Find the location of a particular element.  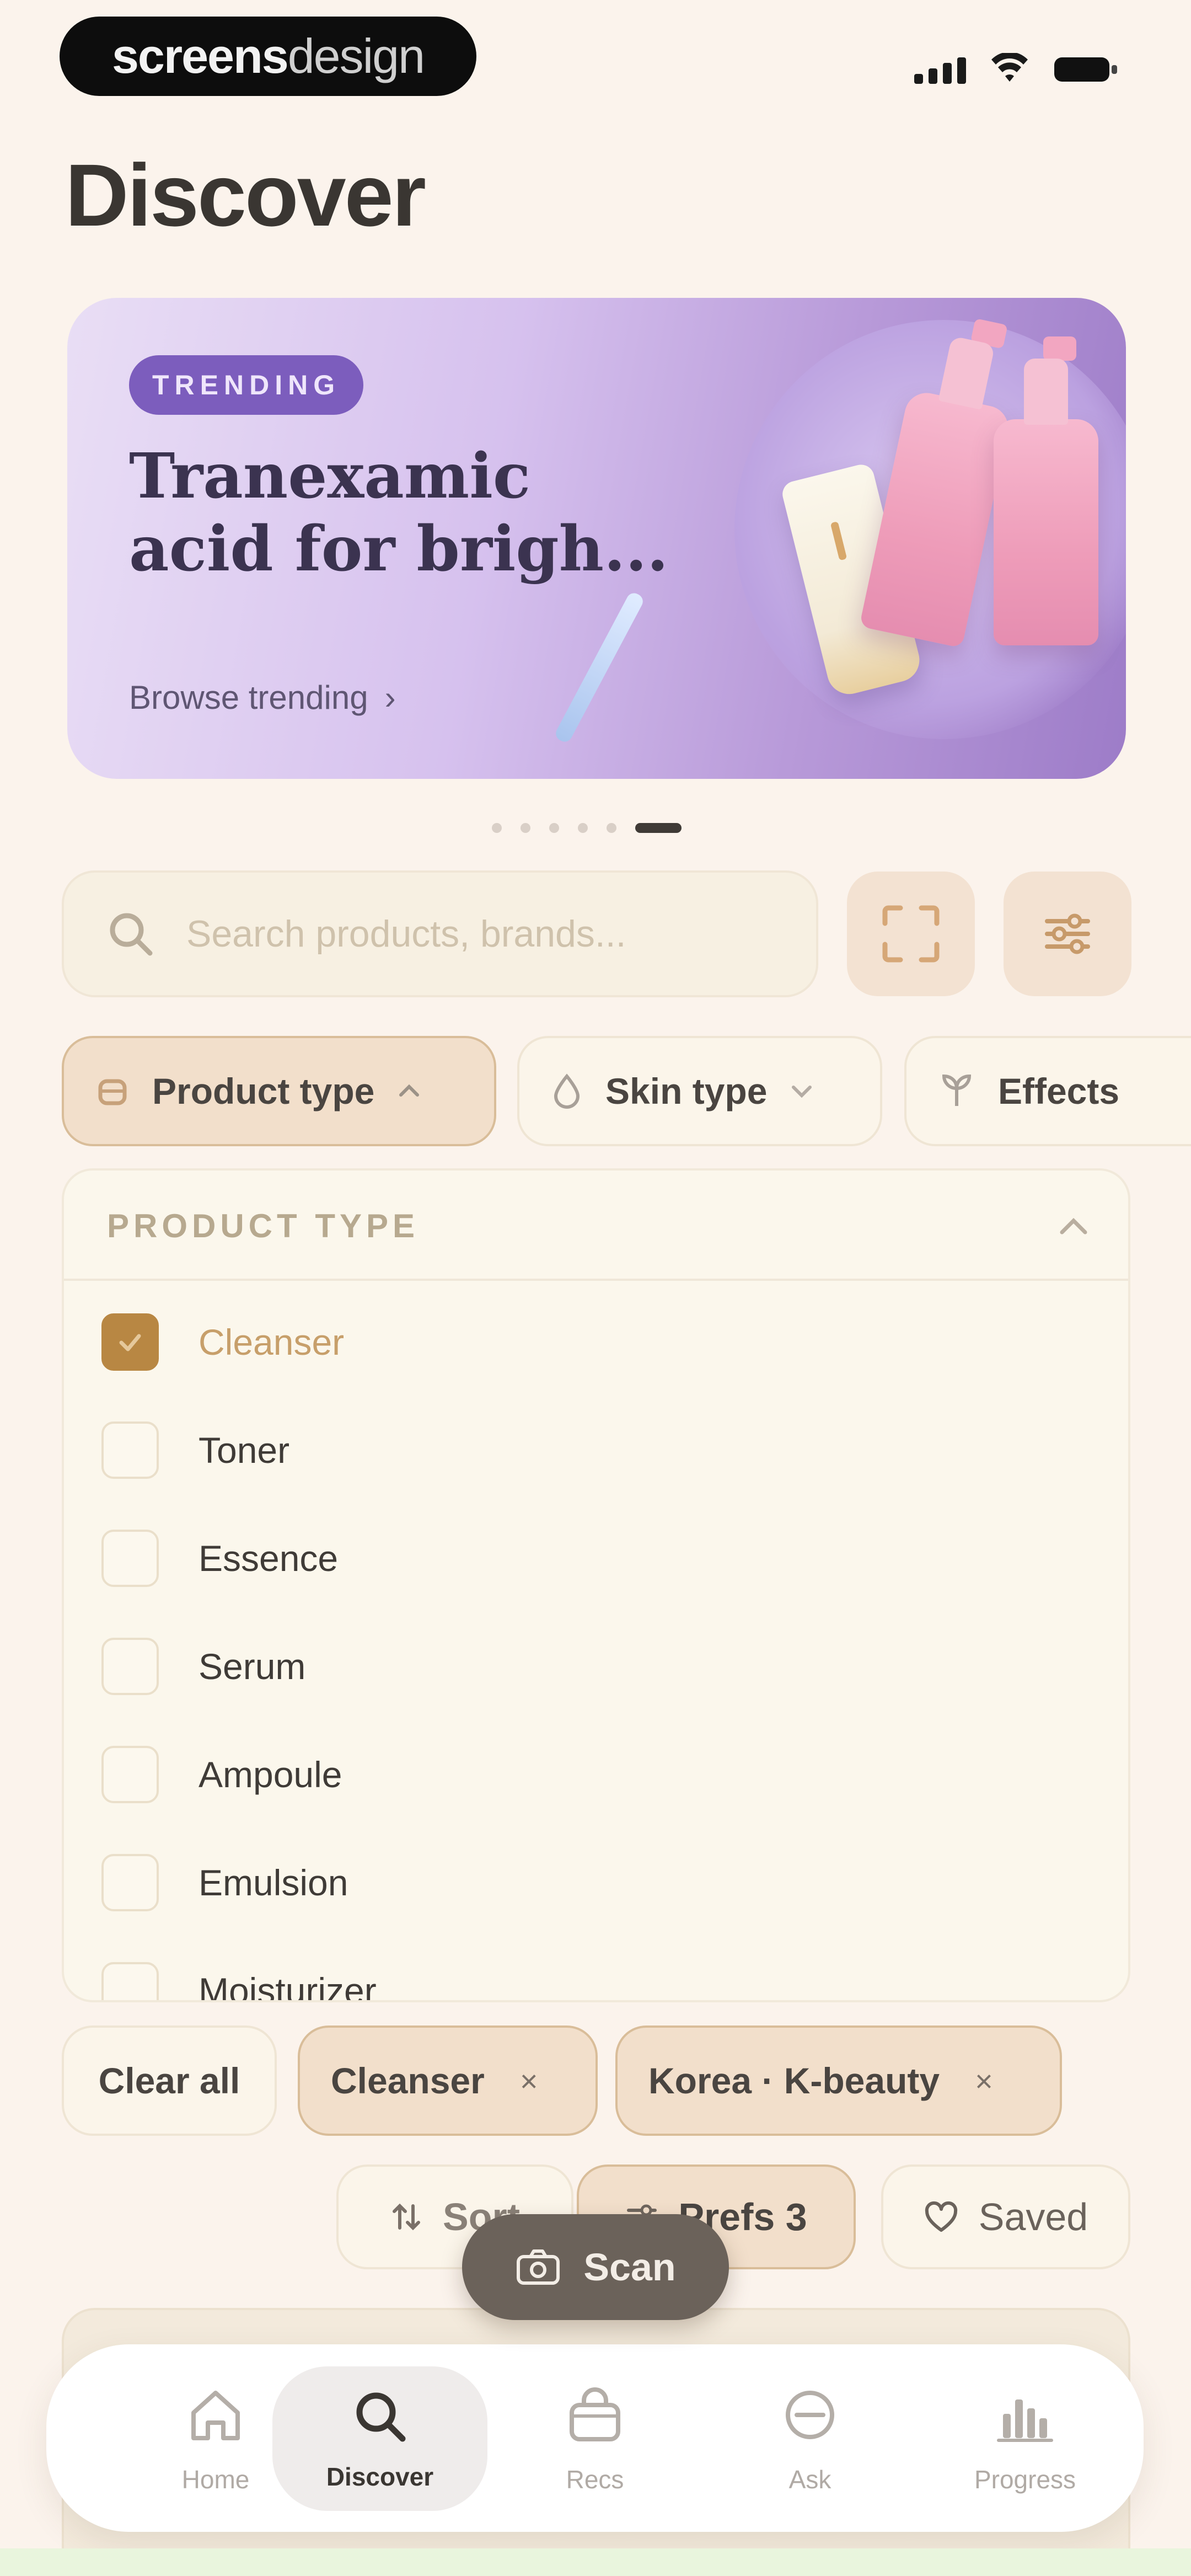

nav-label: Home is located at coordinates (216, 2479).